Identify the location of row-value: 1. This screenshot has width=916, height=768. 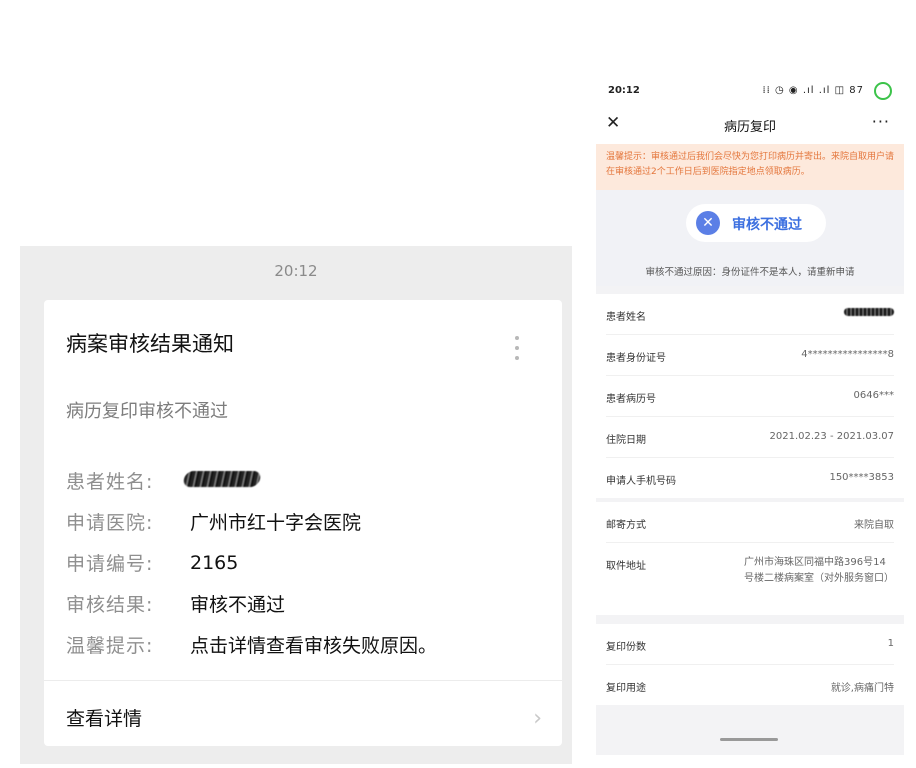
(890, 643).